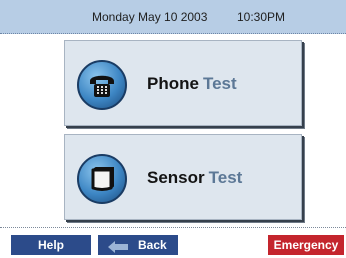 Image resolution: width=346 pixels, height=258 pixels. Describe the element at coordinates (118, 248) in the screenshot. I see `arrow-left-icon` at that location.